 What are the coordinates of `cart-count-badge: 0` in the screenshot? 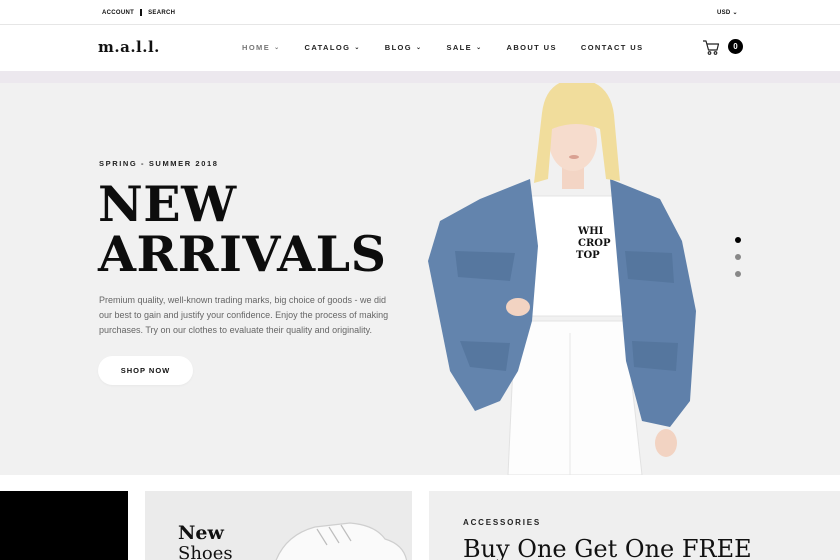 It's located at (735, 46).